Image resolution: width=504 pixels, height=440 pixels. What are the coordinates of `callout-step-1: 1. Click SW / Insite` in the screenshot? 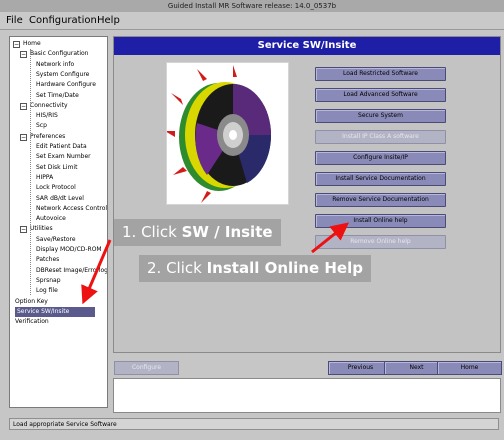 It's located at (197, 232).